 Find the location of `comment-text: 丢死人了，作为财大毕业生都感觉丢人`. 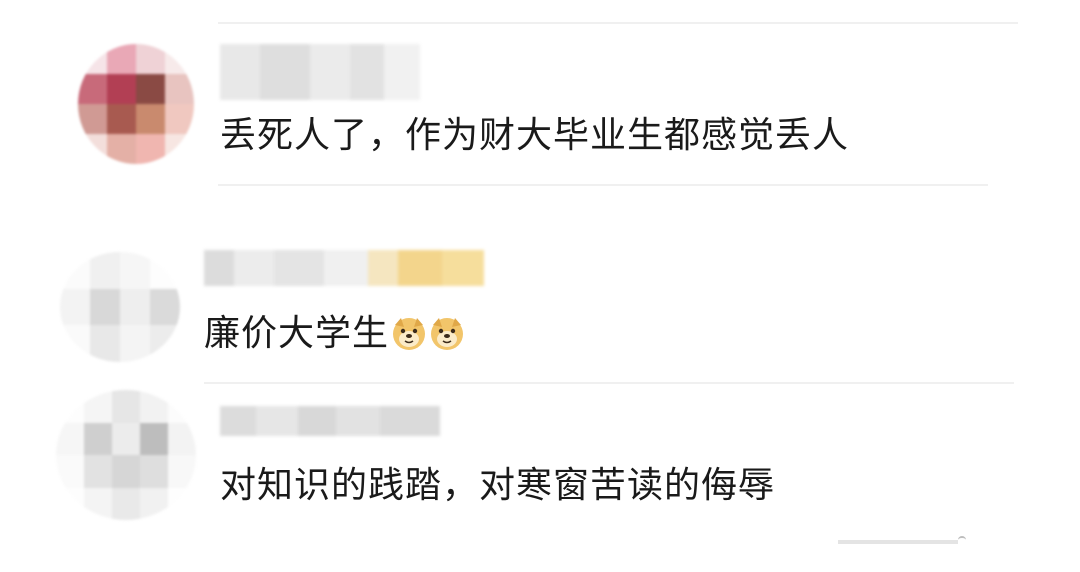

comment-text: 丢死人了，作为财大毕业生都感觉丢人 is located at coordinates (535, 135).